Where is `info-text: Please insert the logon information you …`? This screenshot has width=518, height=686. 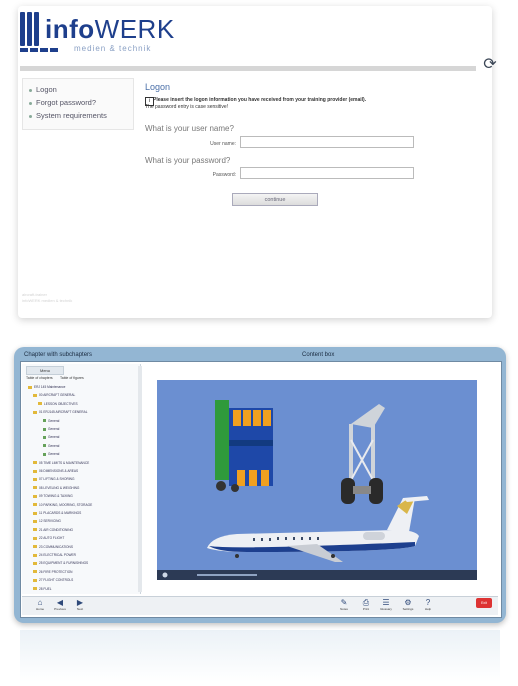
info-text: Please insert the logon information you … is located at coordinates (260, 100).